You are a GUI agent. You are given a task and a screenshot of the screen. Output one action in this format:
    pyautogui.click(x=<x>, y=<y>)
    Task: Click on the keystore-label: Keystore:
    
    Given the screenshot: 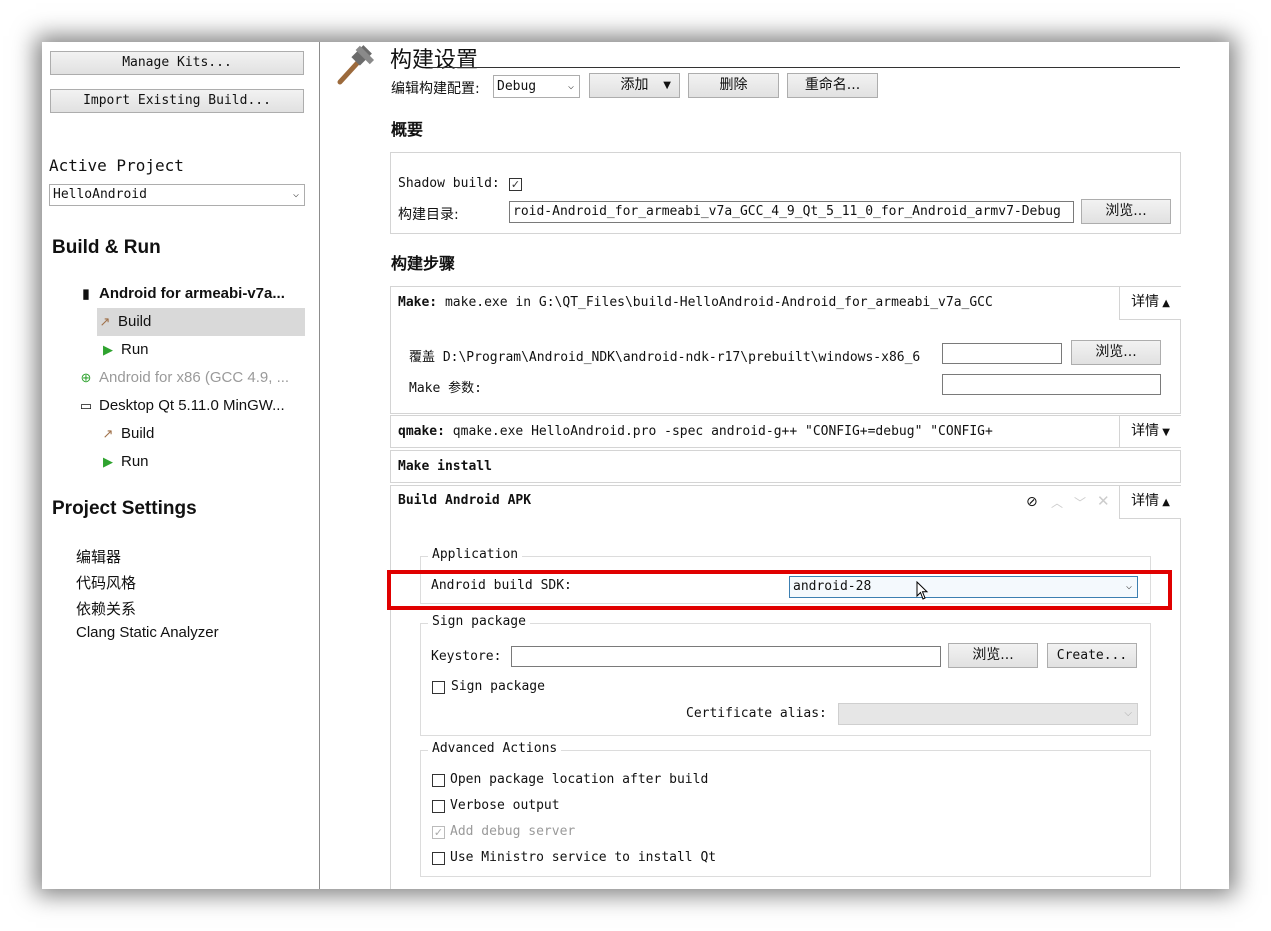 What is the action you would take?
    pyautogui.click(x=466, y=656)
    